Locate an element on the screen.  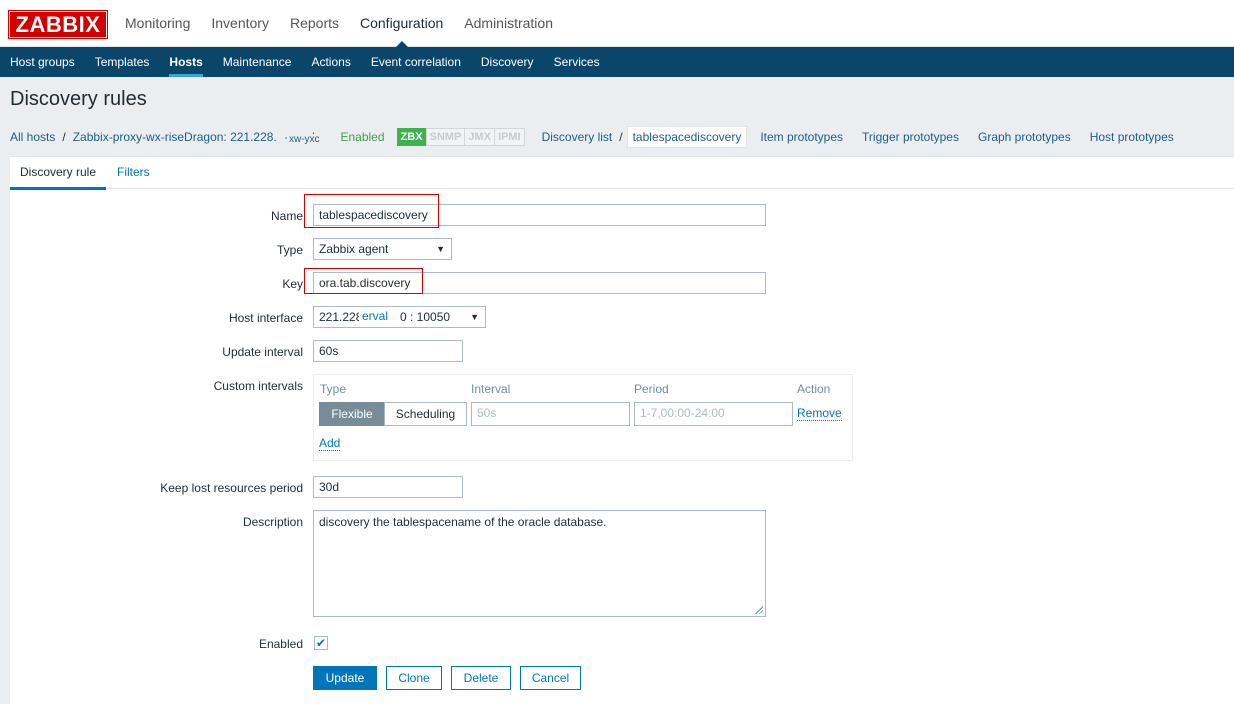
nav-graph-prototypes: Graph prototypes is located at coordinates (1024, 137).